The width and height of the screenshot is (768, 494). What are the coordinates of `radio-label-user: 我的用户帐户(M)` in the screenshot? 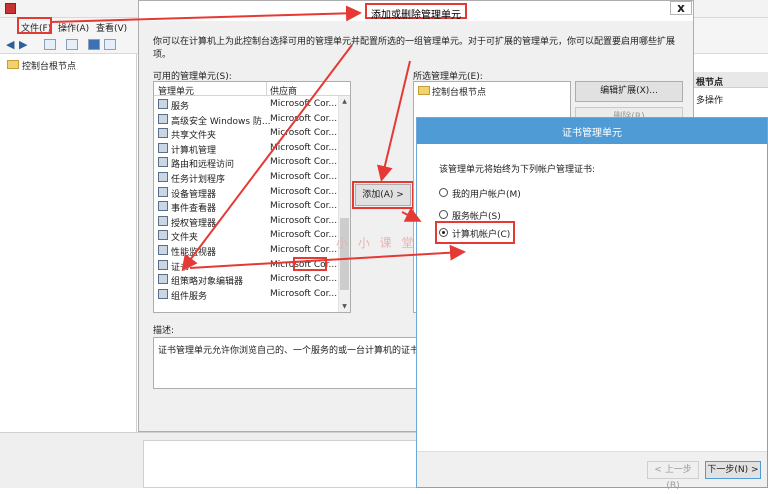 It's located at (486, 193).